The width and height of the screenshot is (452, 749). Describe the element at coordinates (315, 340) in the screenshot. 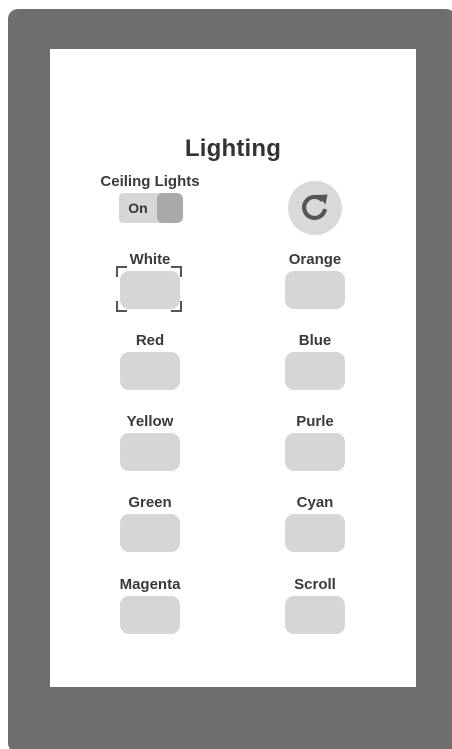

I see `color-label-blue: Blue` at that location.